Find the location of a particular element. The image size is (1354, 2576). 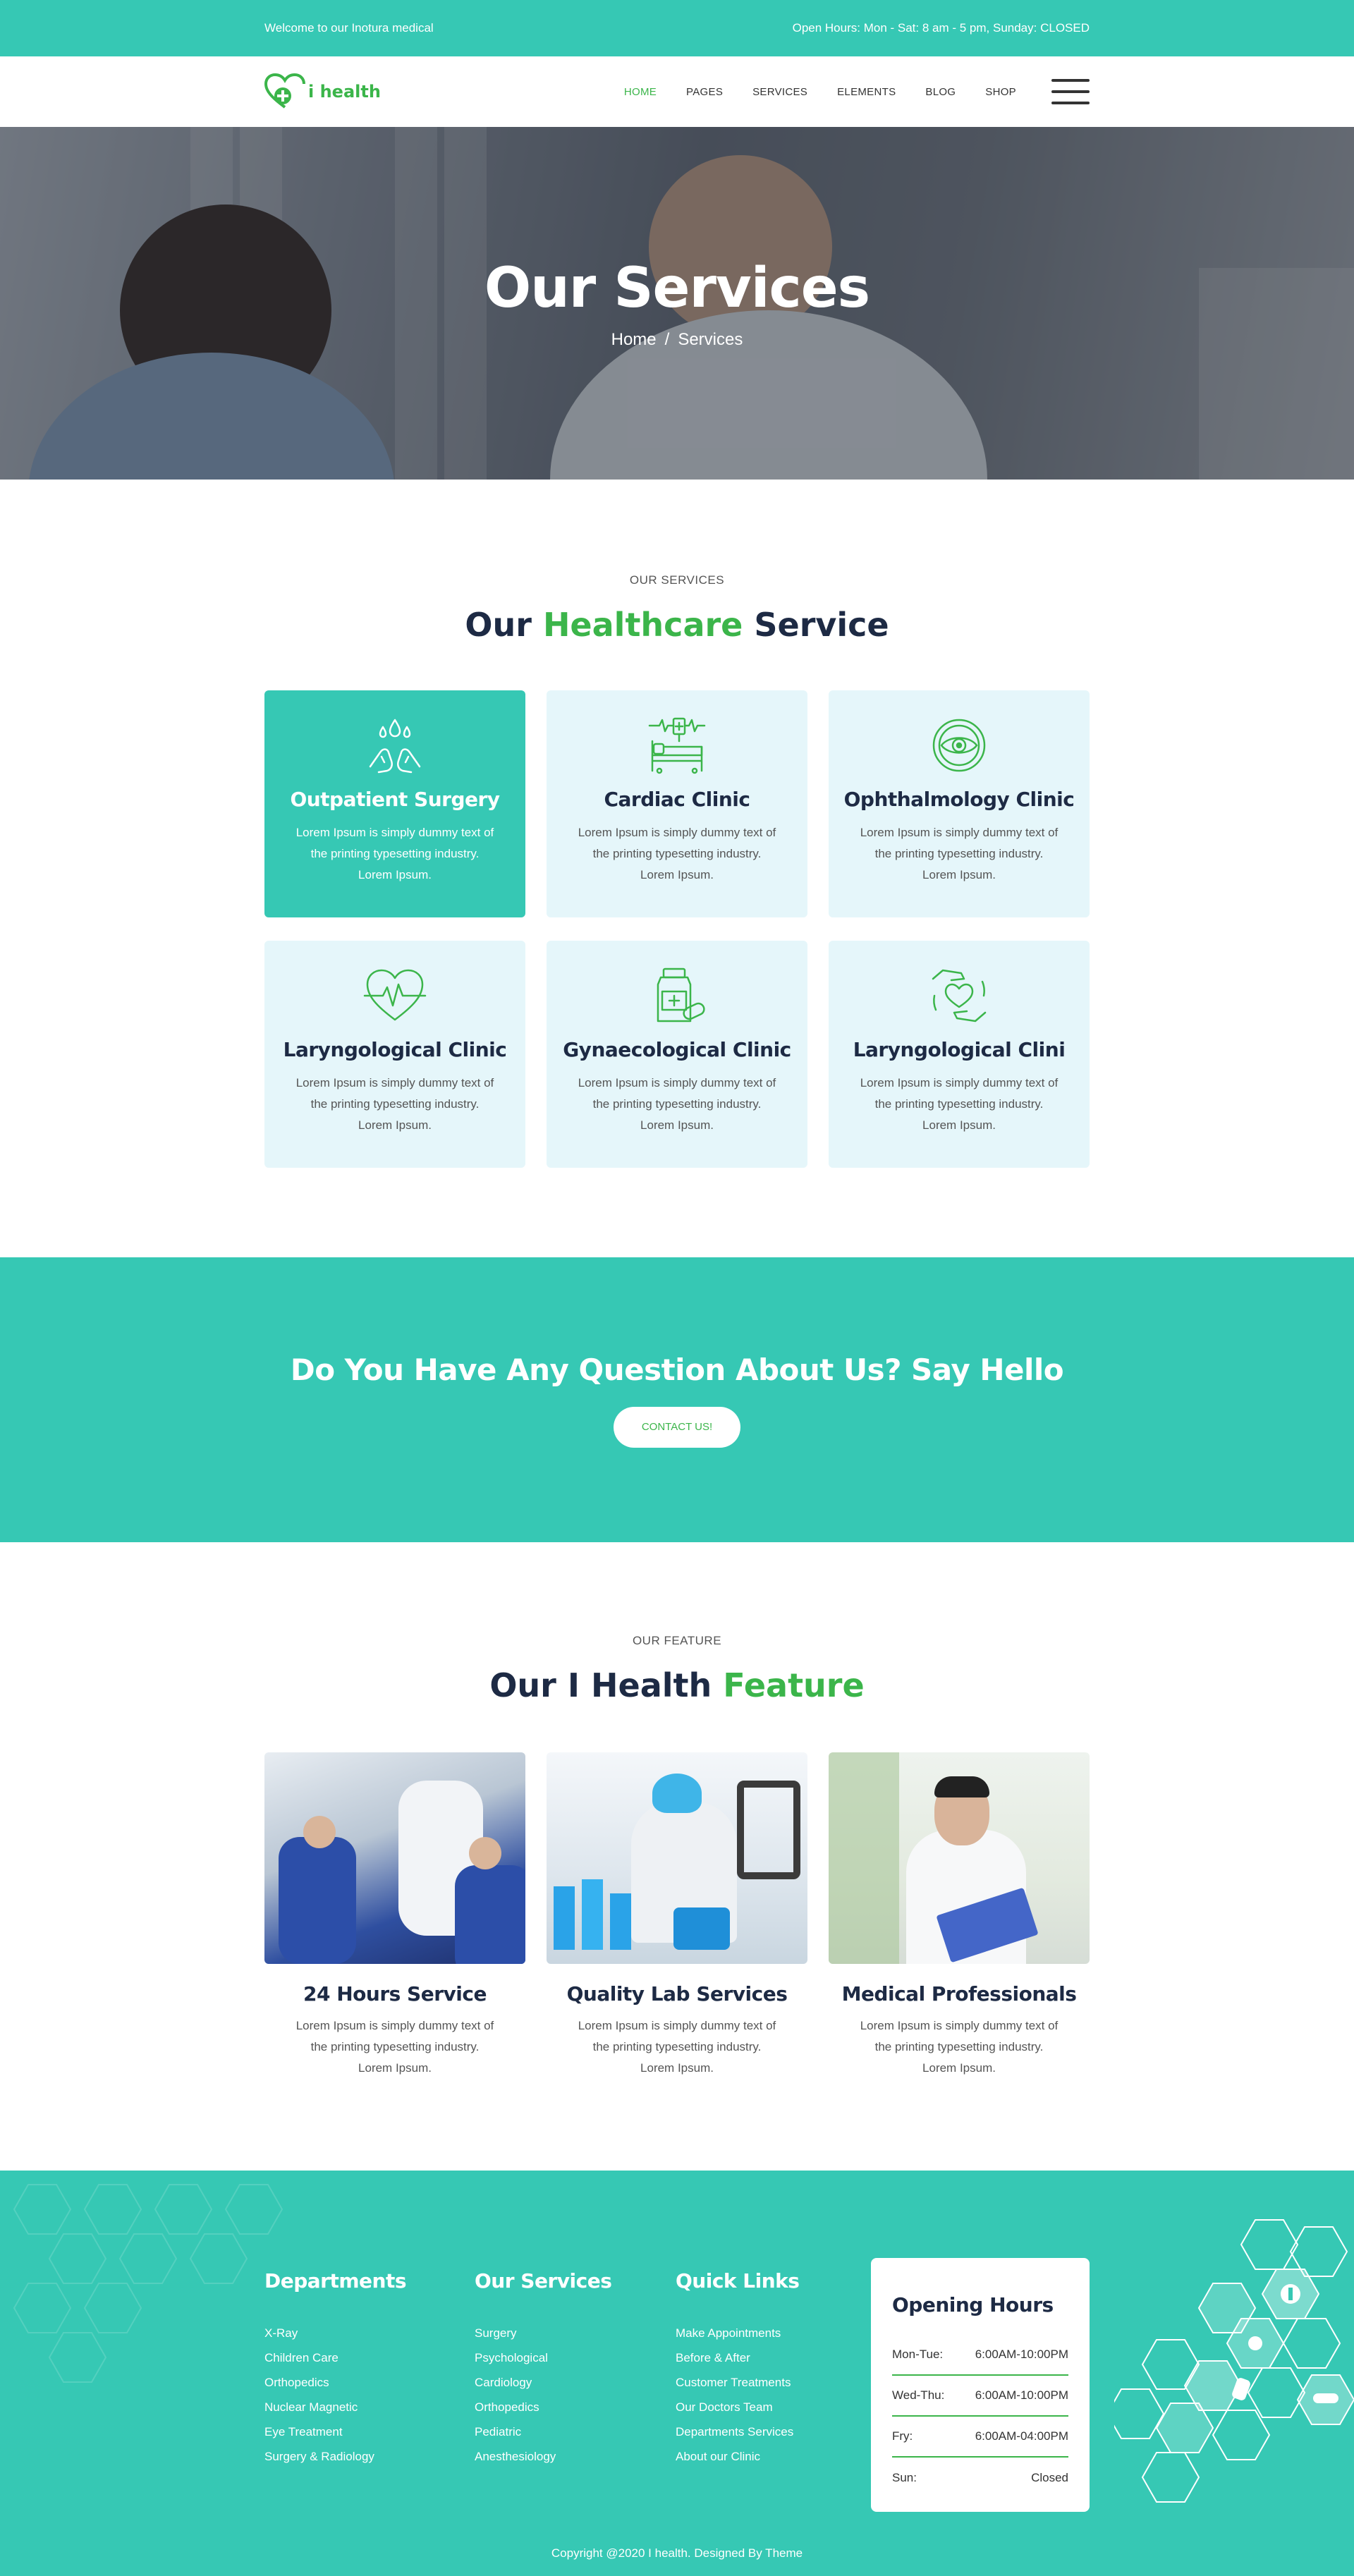

hours-day: Sun: is located at coordinates (904, 2478).